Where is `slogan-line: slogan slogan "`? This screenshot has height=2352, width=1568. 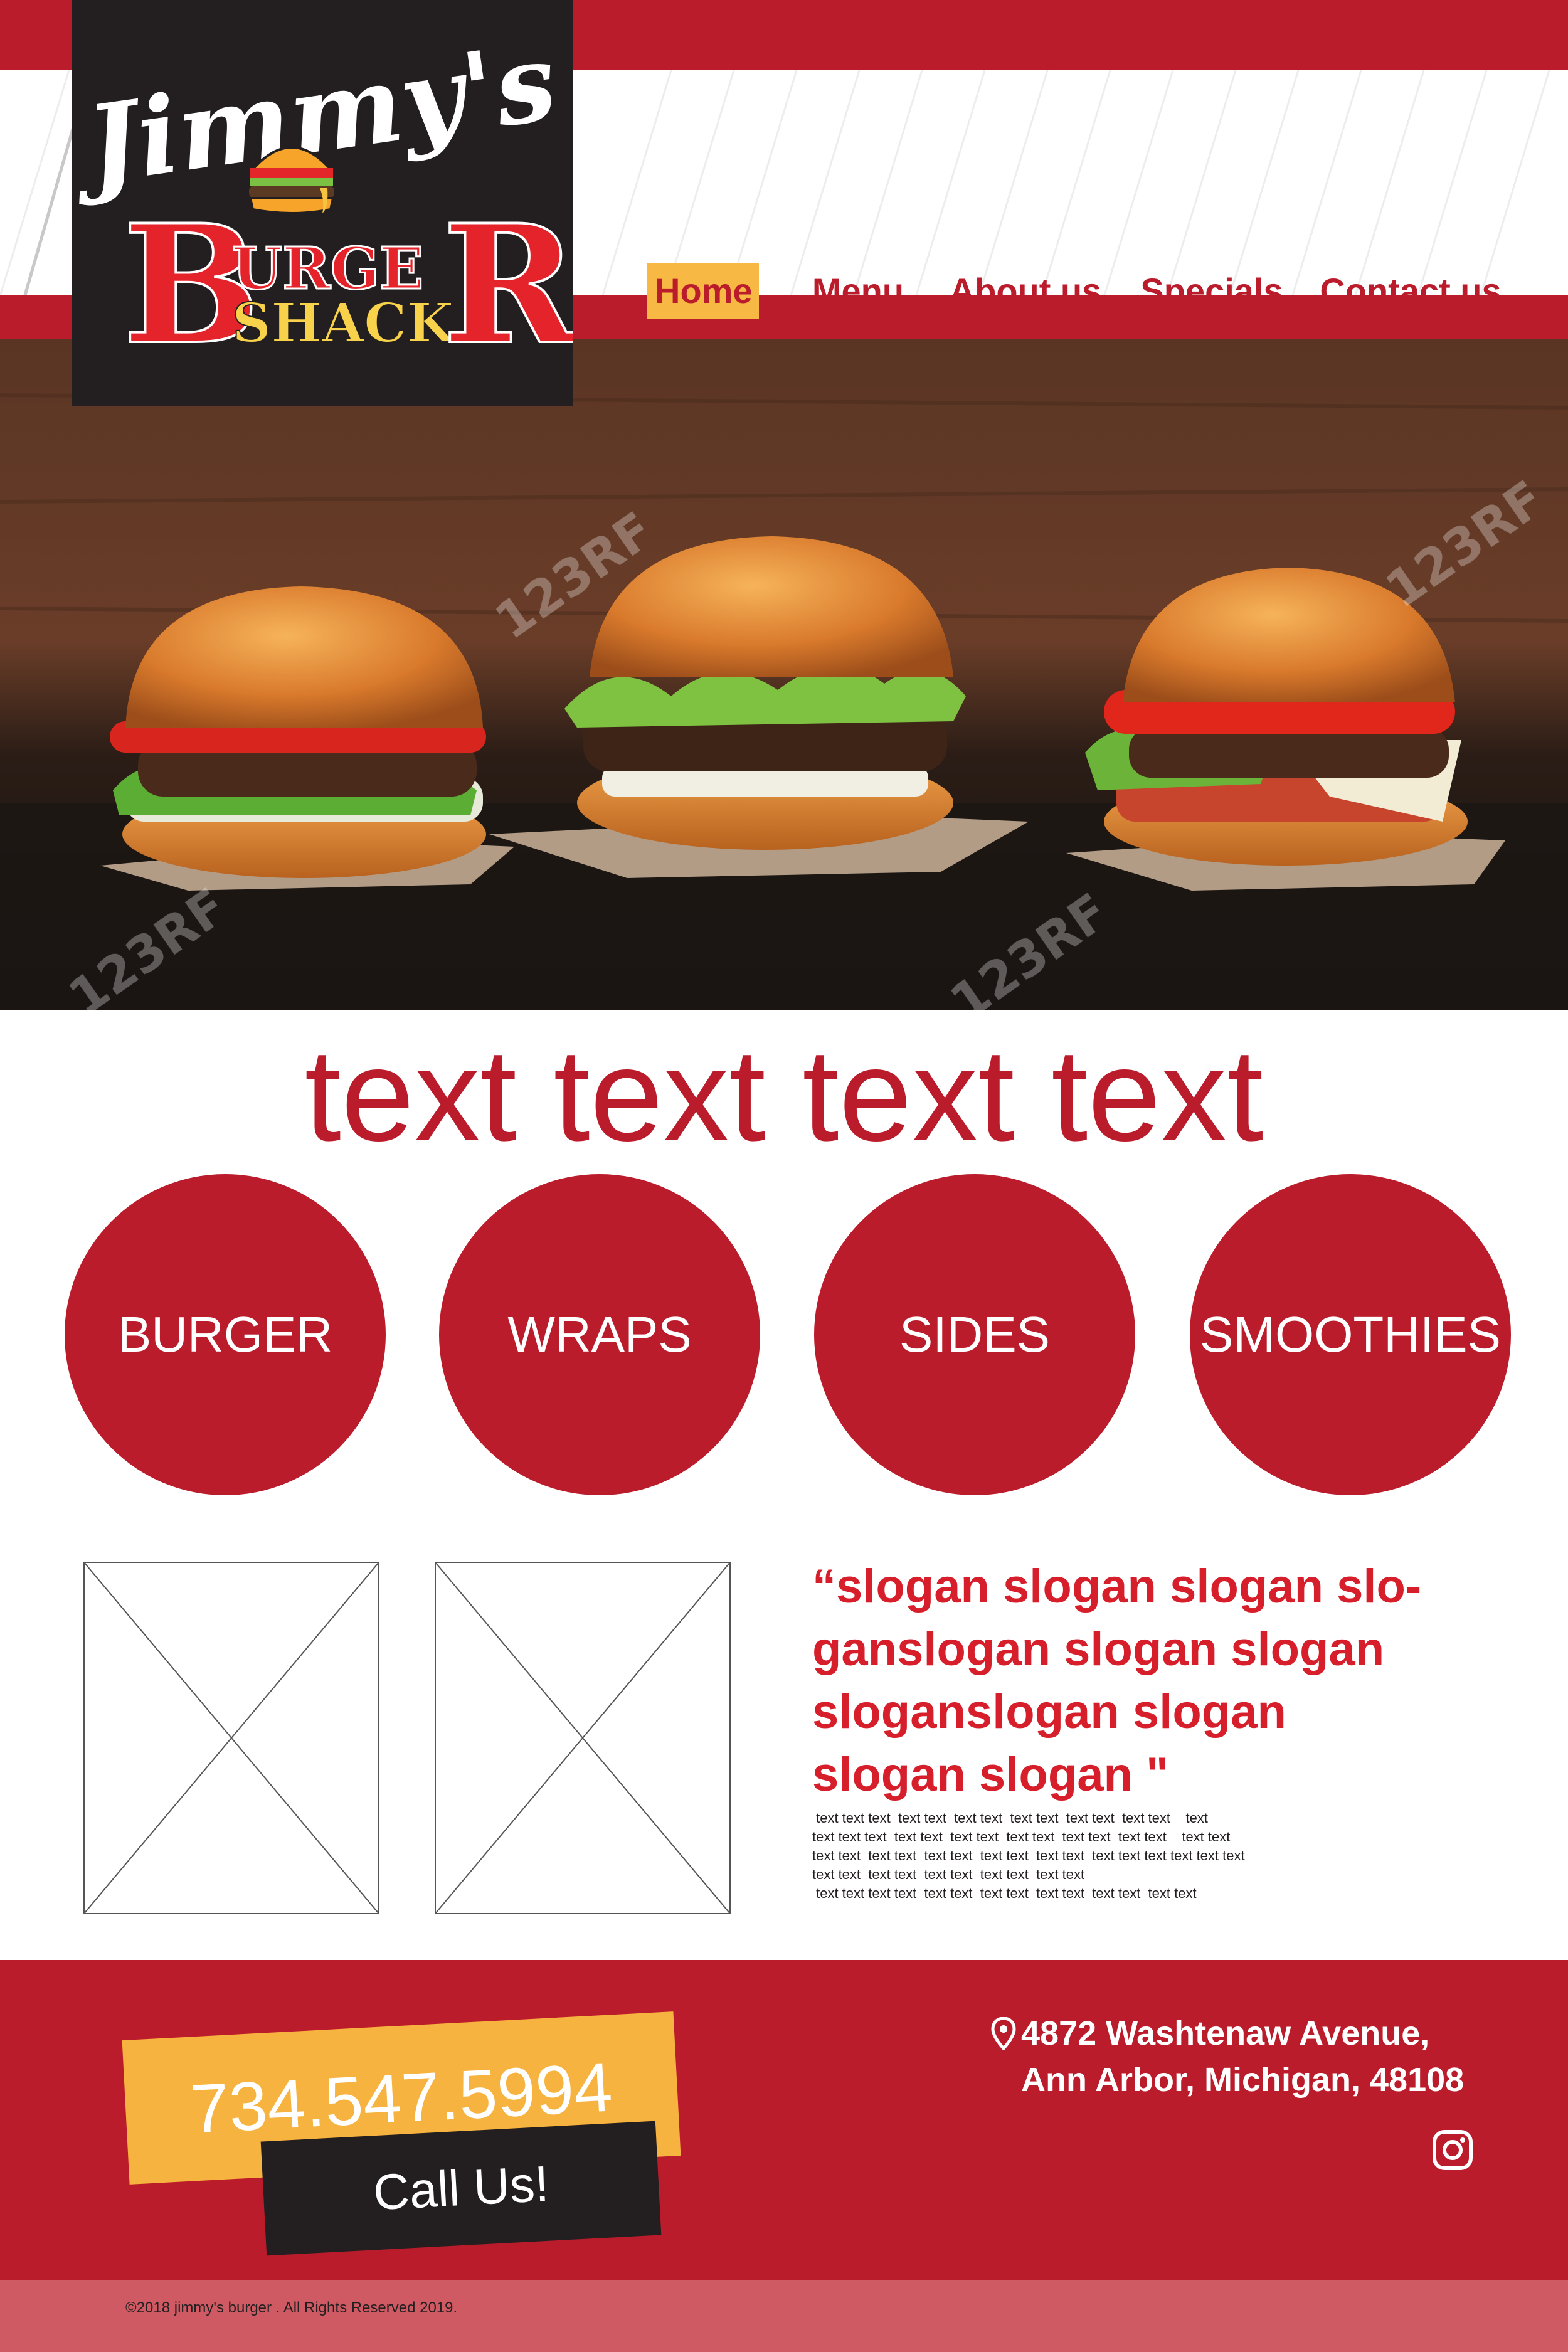 slogan-line: slogan slogan " is located at coordinates (990, 1774).